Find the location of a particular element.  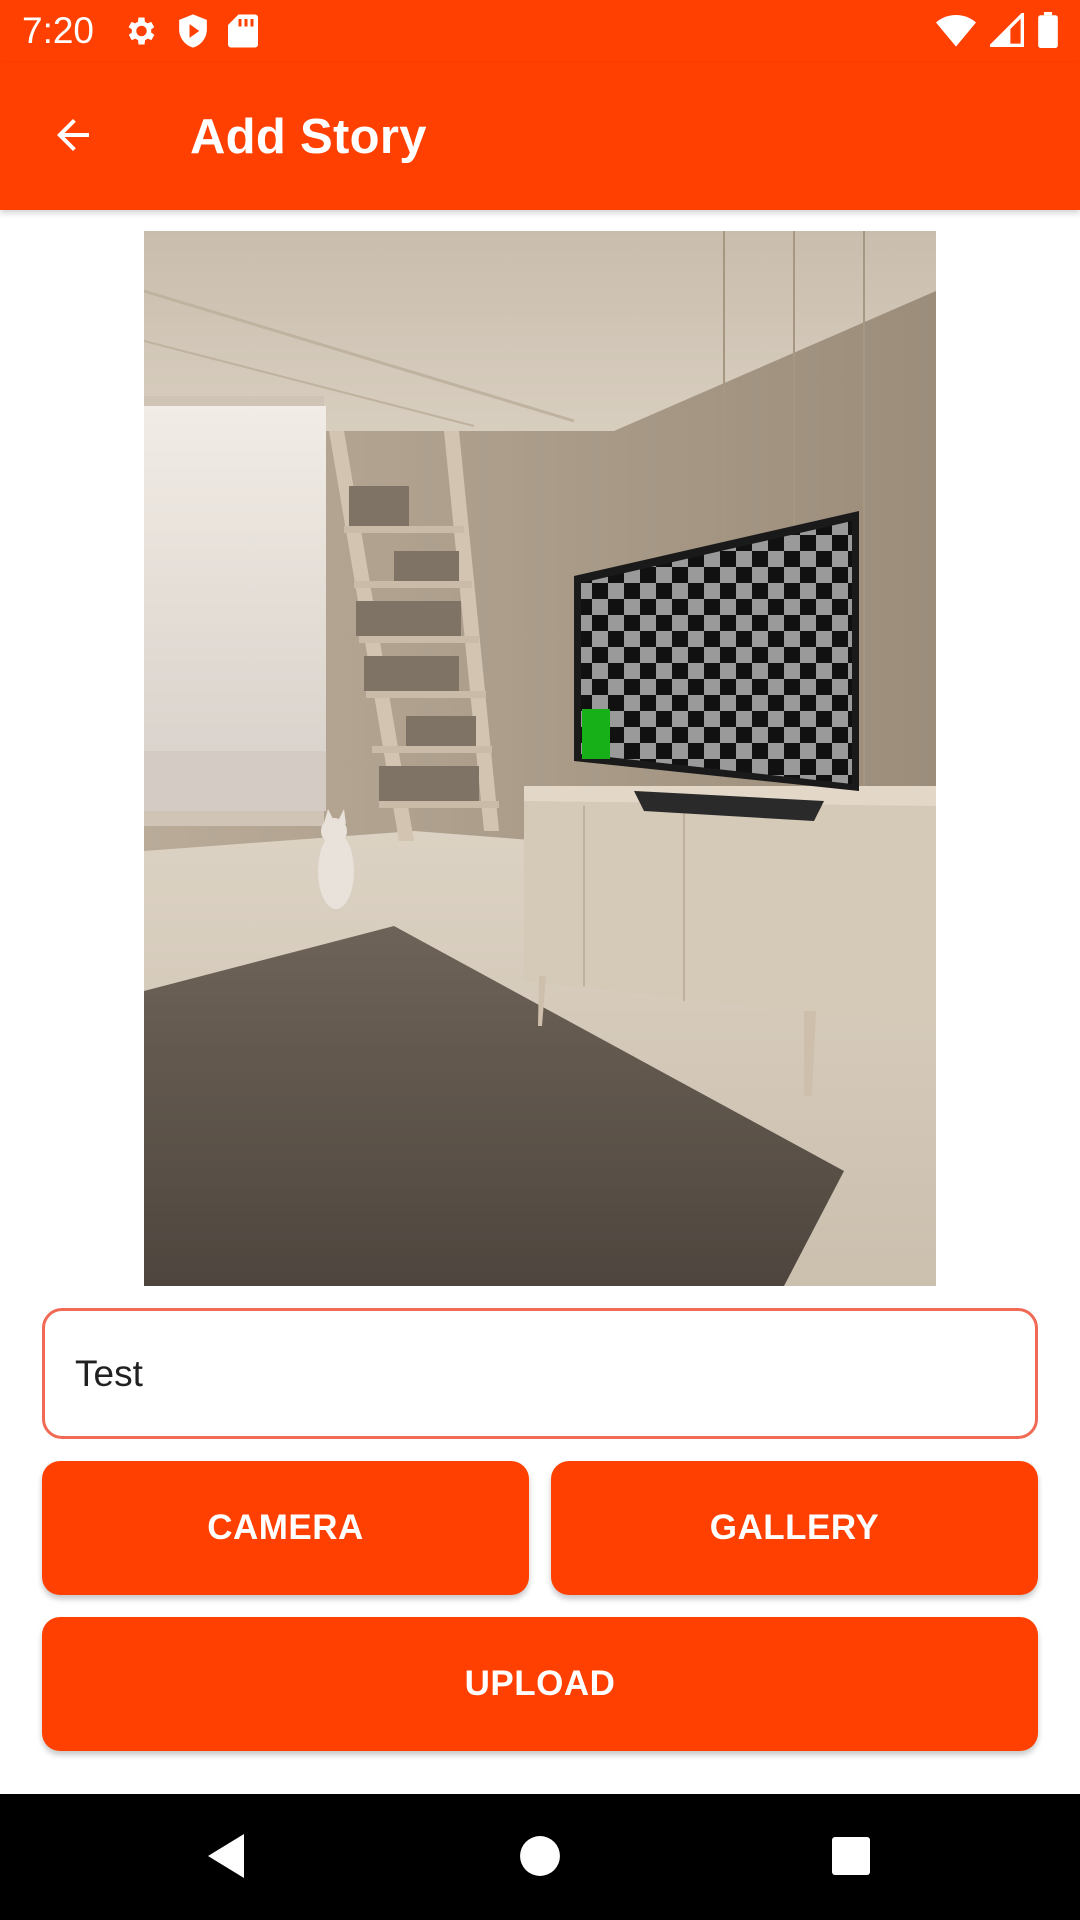

wifi-icon is located at coordinates (956, 30).